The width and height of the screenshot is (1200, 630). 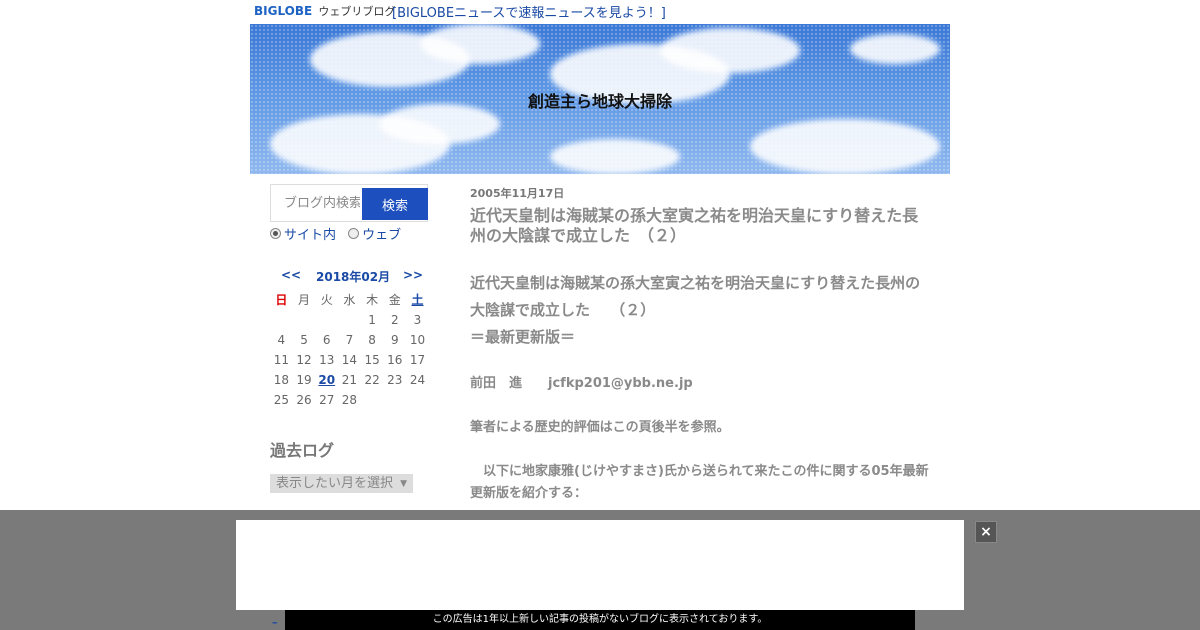 I want to click on logo-text: BIGLOBE, so click(x=283, y=11).